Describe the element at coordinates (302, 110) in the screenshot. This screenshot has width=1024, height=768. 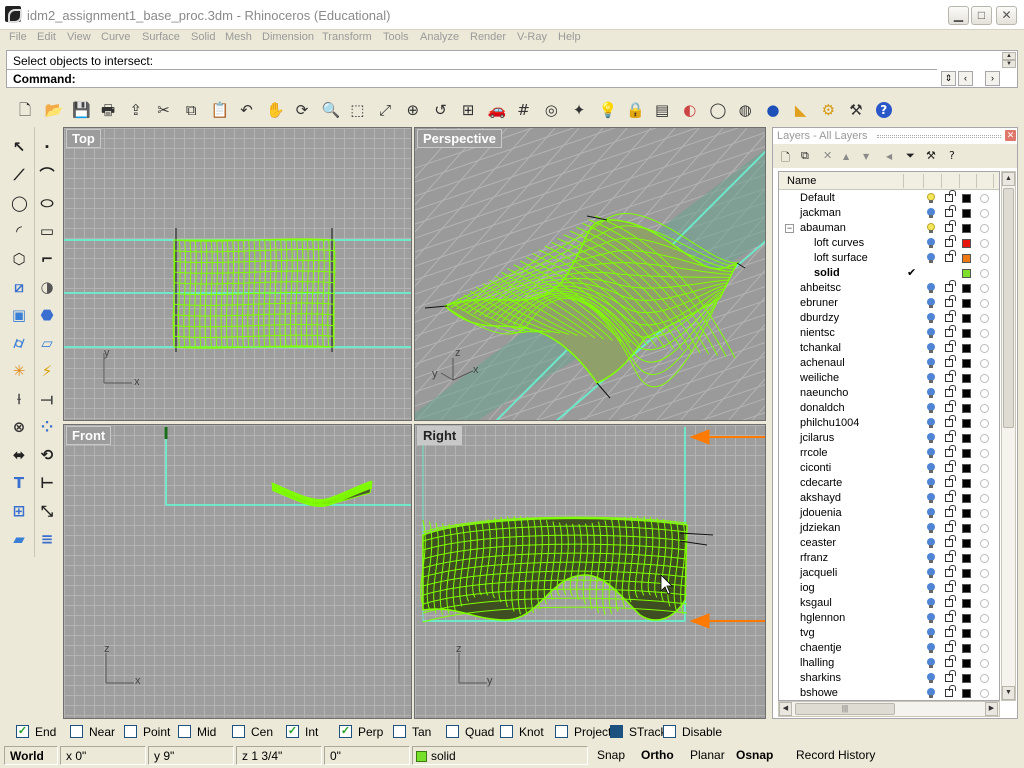
I see `rotate-view-button: ⟳` at that location.